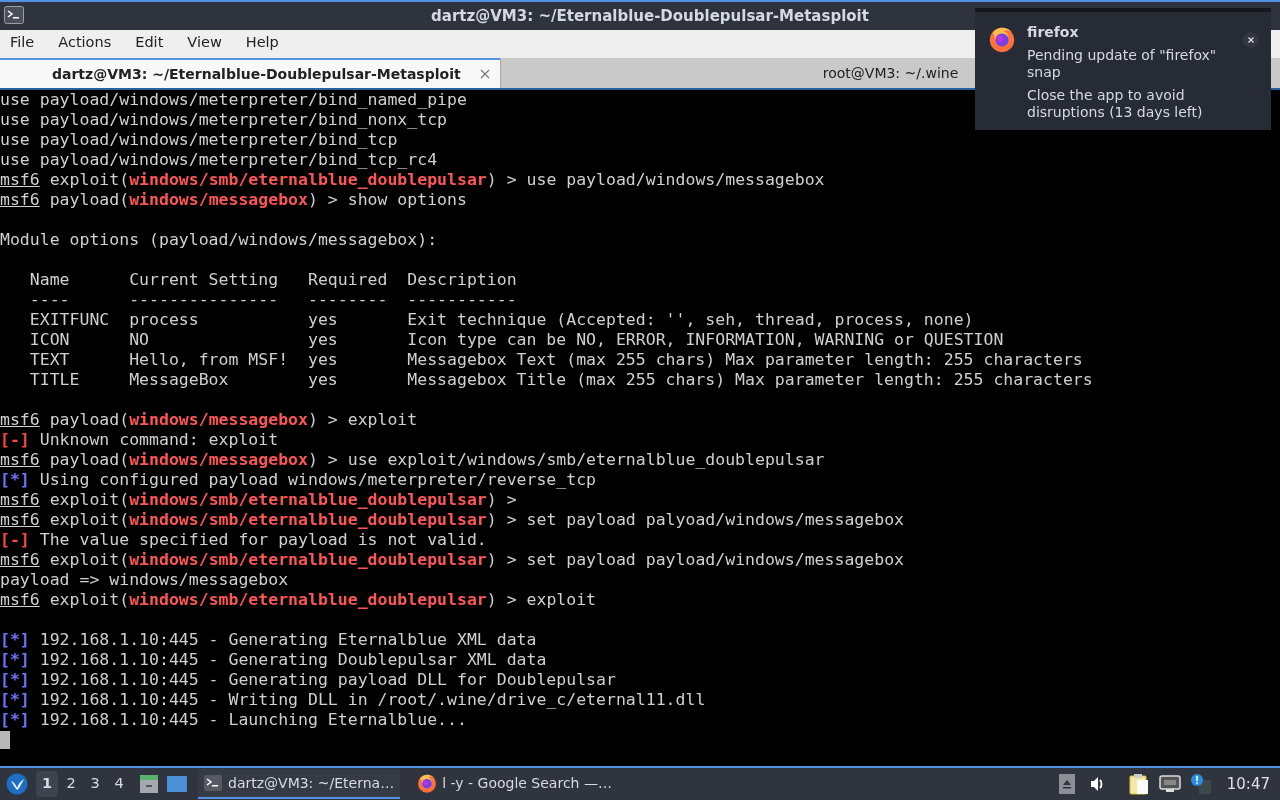 This screenshot has width=1280, height=800. Describe the element at coordinates (452, 520) in the screenshot. I see `terminal-line: msf6 exploit(windows/smb/eternalblue_doublepulsar) > set payload palyoad/windows/messagebox` at that location.